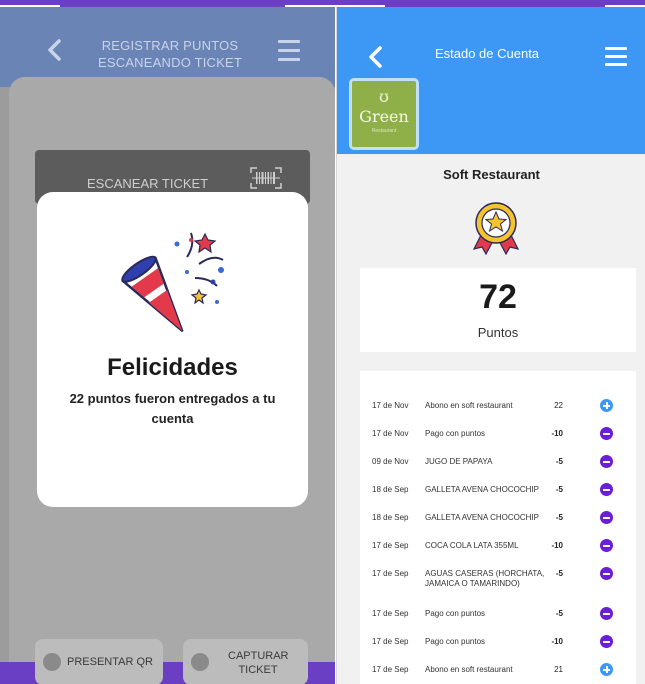 The height and width of the screenshot is (684, 645). I want to click on left-header: REGISTRAR PUNTOS ESCANEANDO TICKET, so click(167, 47).